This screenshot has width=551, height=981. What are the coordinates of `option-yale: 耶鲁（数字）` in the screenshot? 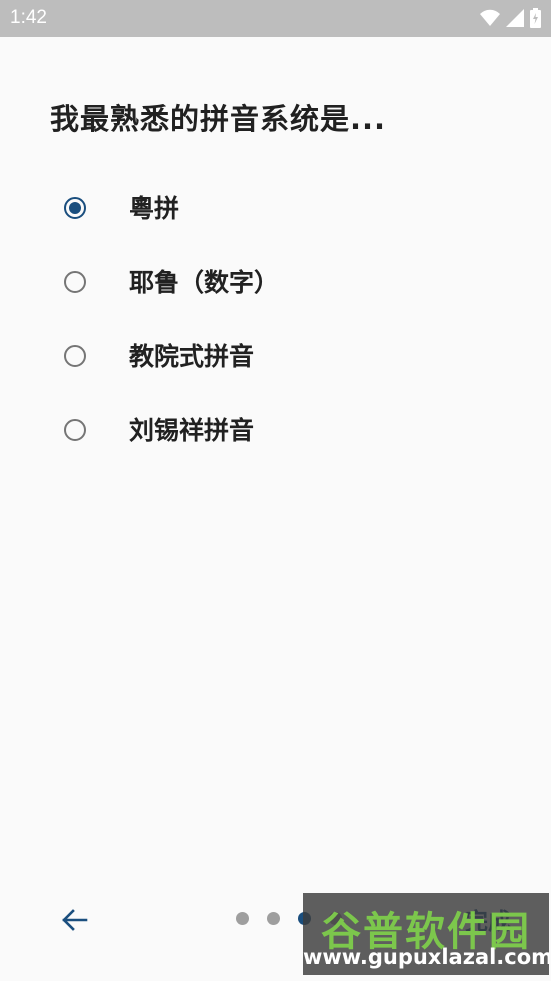 It's located at (171, 297).